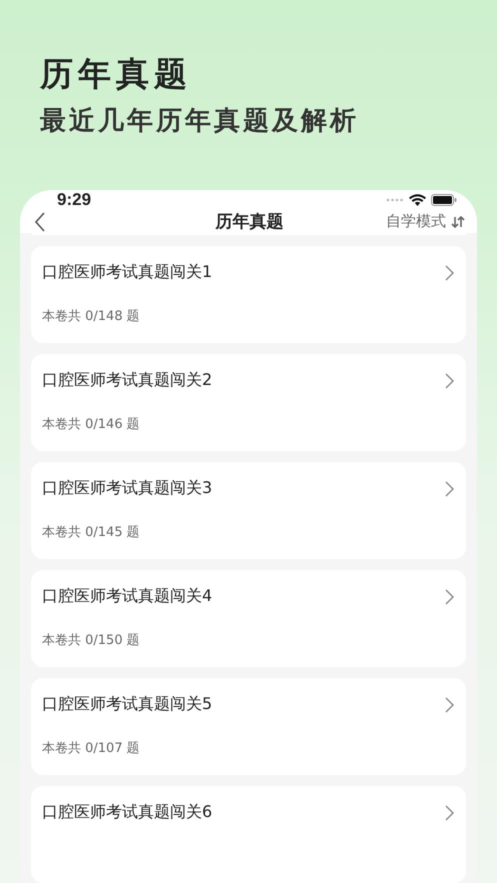  Describe the element at coordinates (127, 596) in the screenshot. I see `paper-title: 口腔医师考试真题闯关4` at that location.